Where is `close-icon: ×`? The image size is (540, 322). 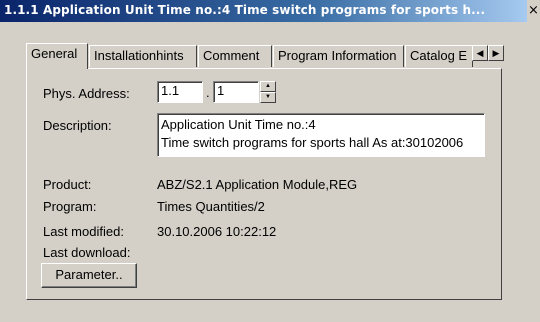
close-icon: × is located at coordinates (534, 11).